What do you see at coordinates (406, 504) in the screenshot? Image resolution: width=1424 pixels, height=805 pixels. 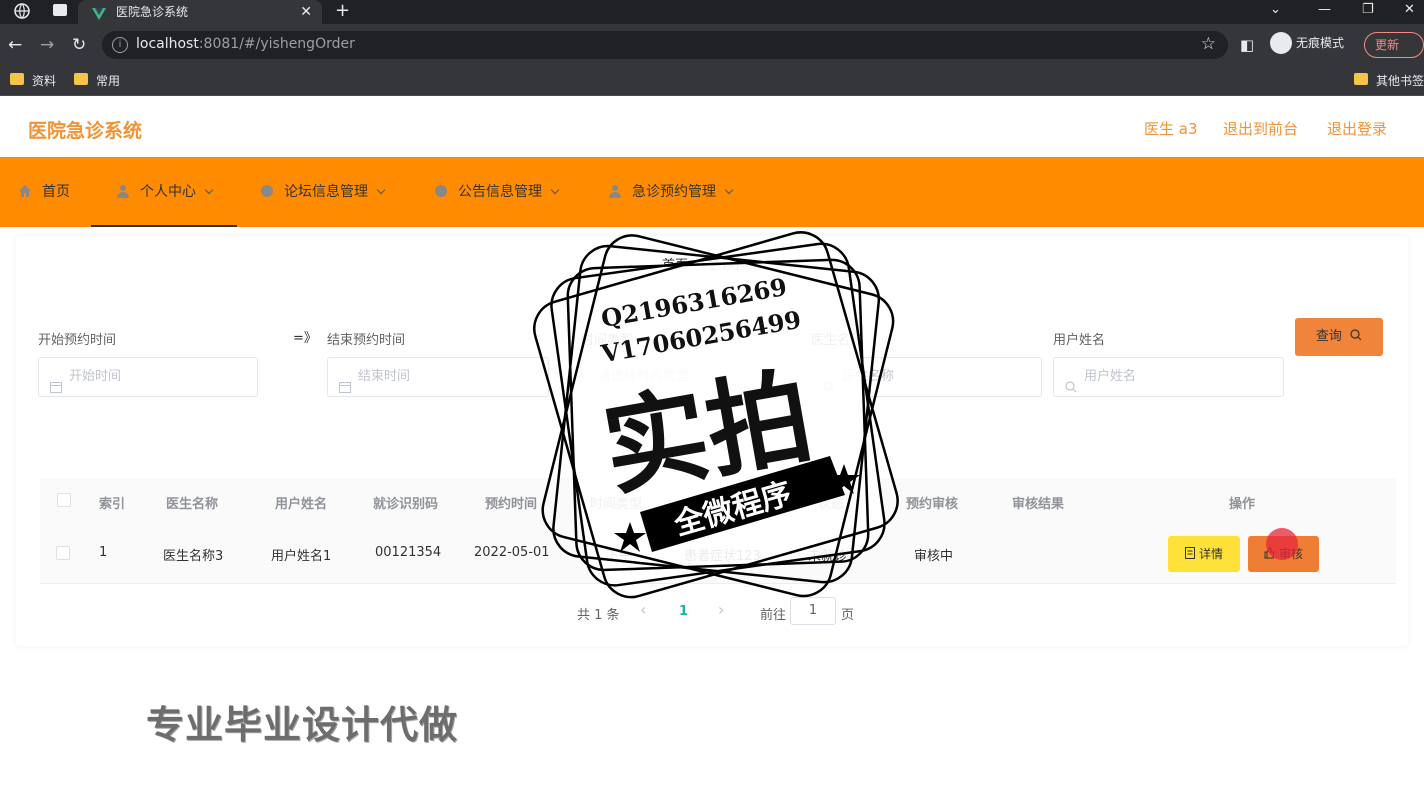 I see `column-header: 就诊识别码` at bounding box center [406, 504].